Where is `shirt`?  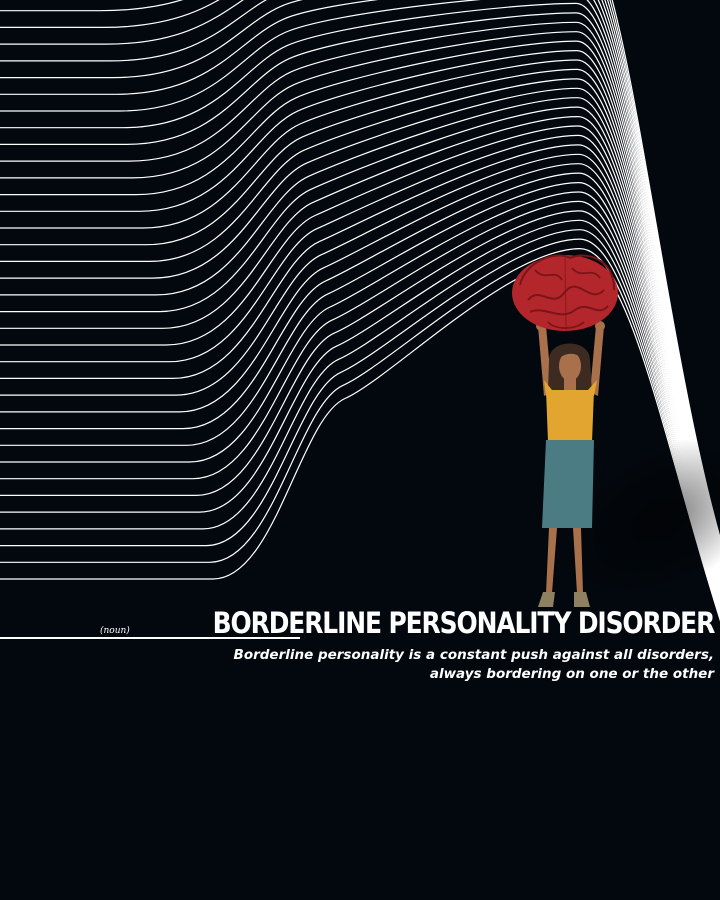 shirt is located at coordinates (570, 416).